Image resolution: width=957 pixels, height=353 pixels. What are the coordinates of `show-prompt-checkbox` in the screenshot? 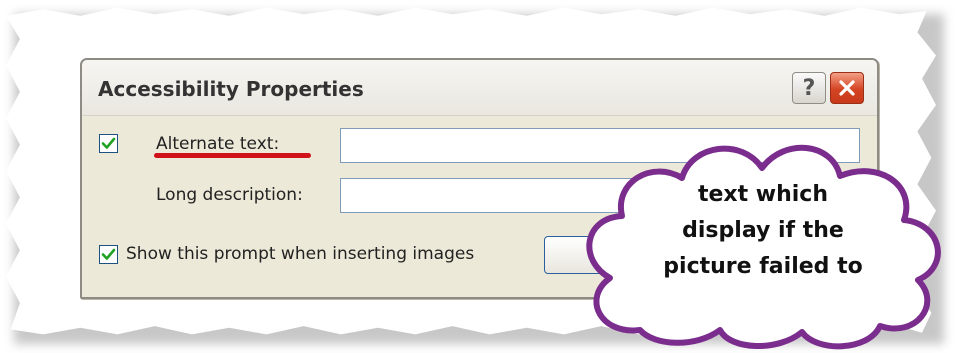 It's located at (108, 254).